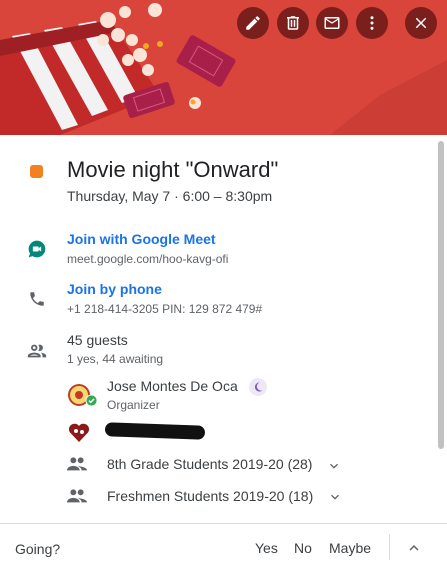  I want to click on organizer-role: Organizer, so click(133, 405).